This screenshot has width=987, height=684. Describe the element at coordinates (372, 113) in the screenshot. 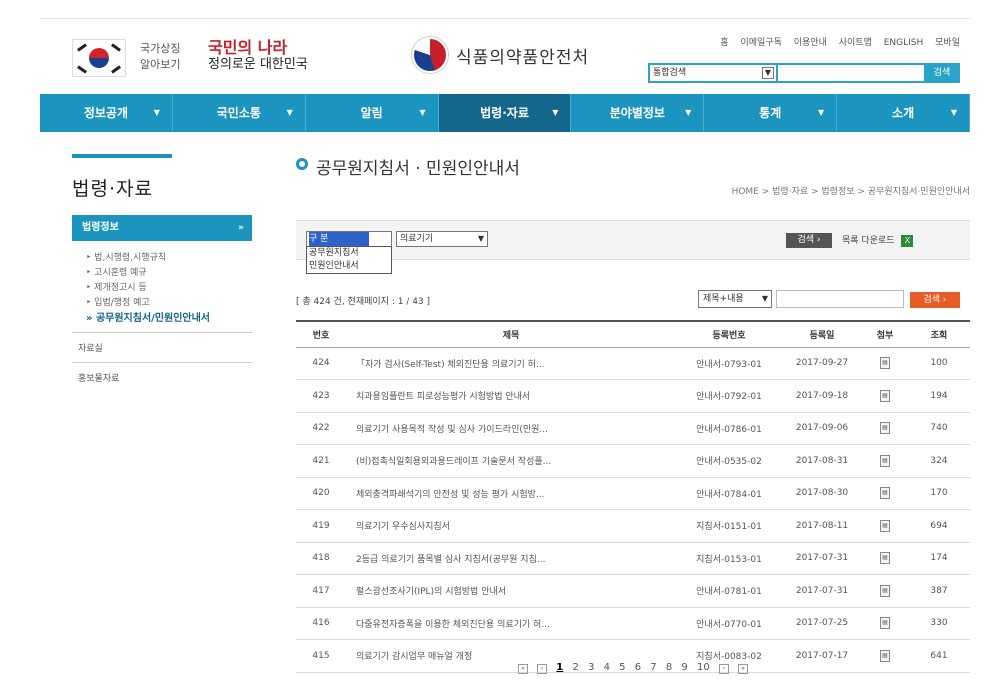

I see `nav-item-news: 알림 ▼` at that location.